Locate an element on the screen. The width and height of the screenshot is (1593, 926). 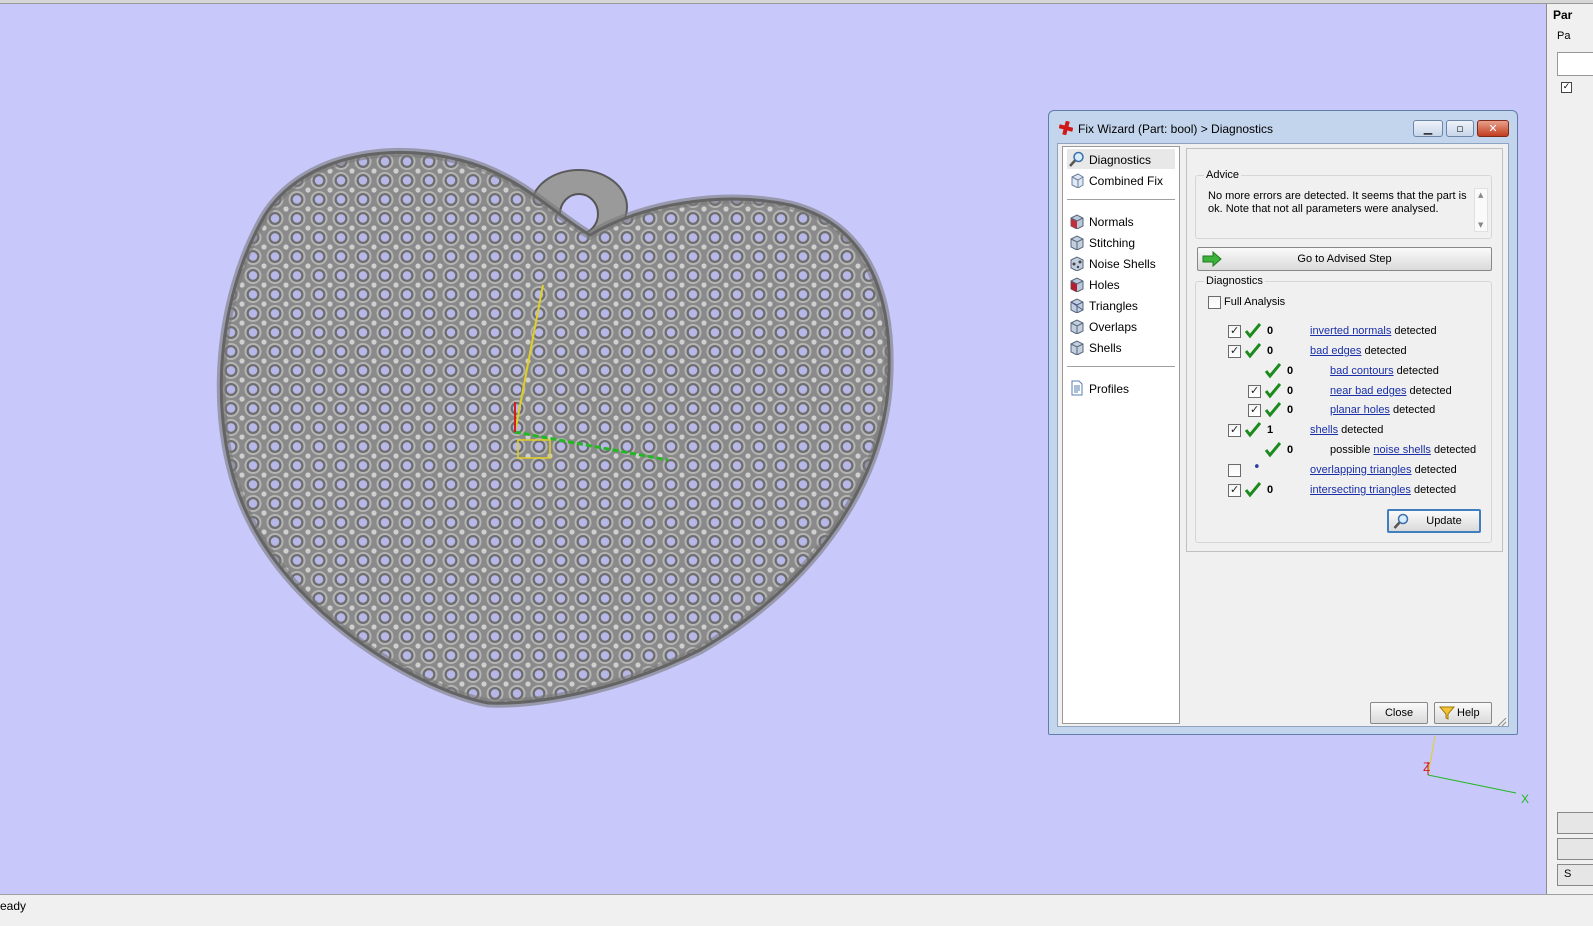
noise-shells-row: possible noise shells detected is located at coordinates (1403, 450).